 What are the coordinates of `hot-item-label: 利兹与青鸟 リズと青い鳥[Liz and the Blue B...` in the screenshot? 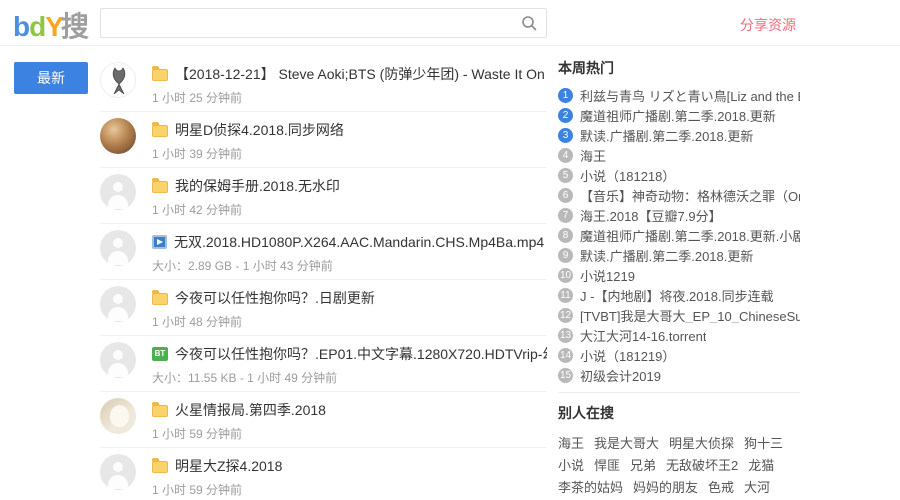 It's located at (690, 95).